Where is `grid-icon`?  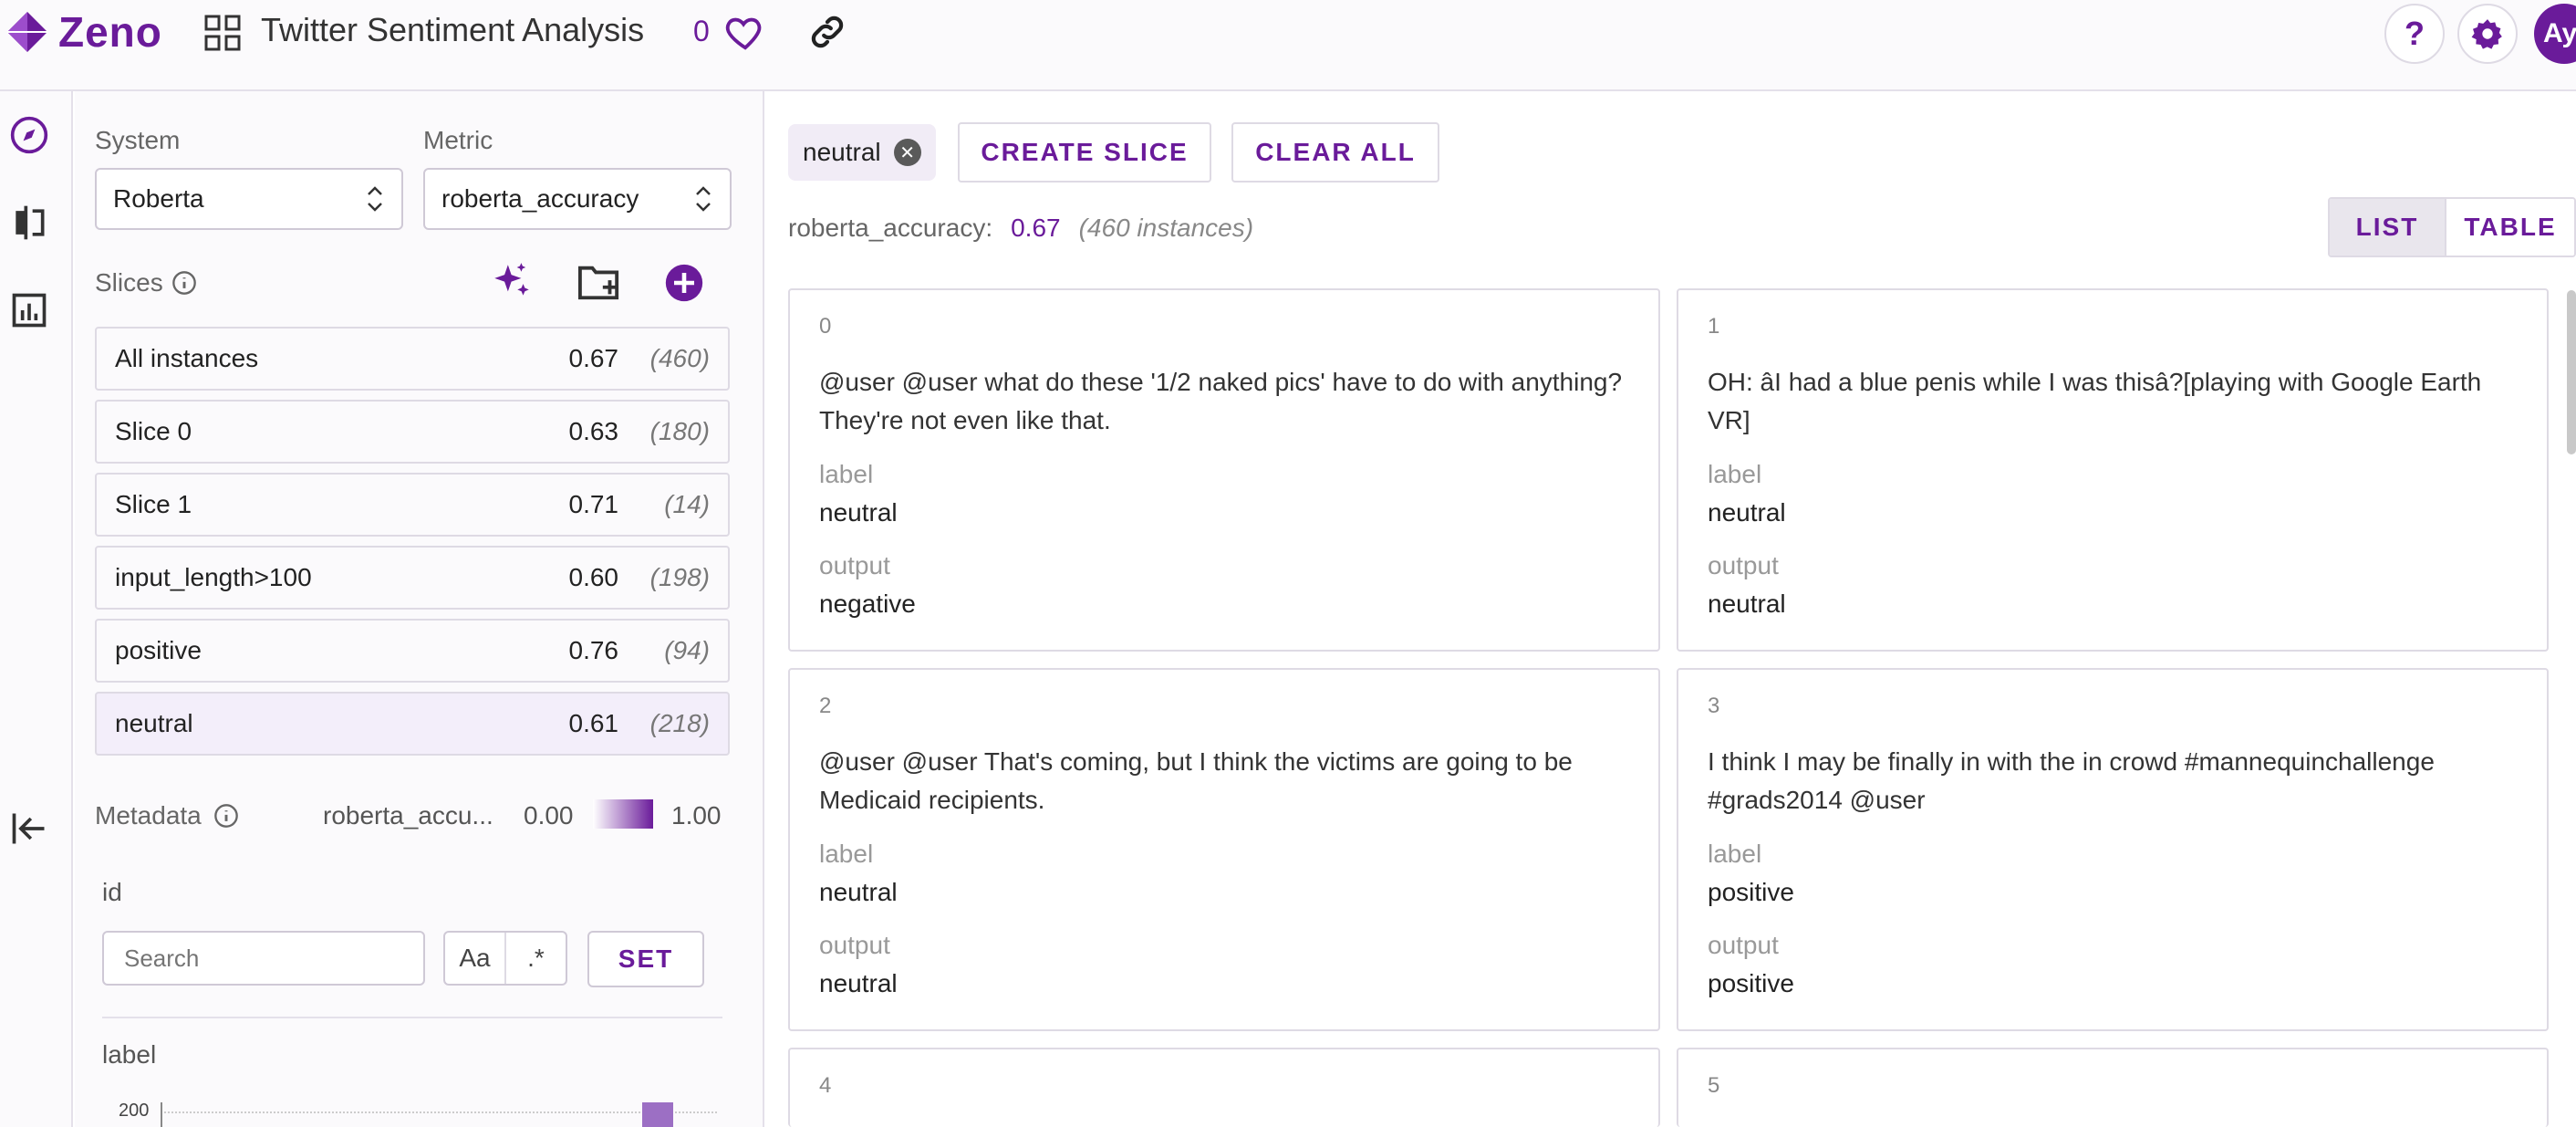
grid-icon is located at coordinates (222, 33).